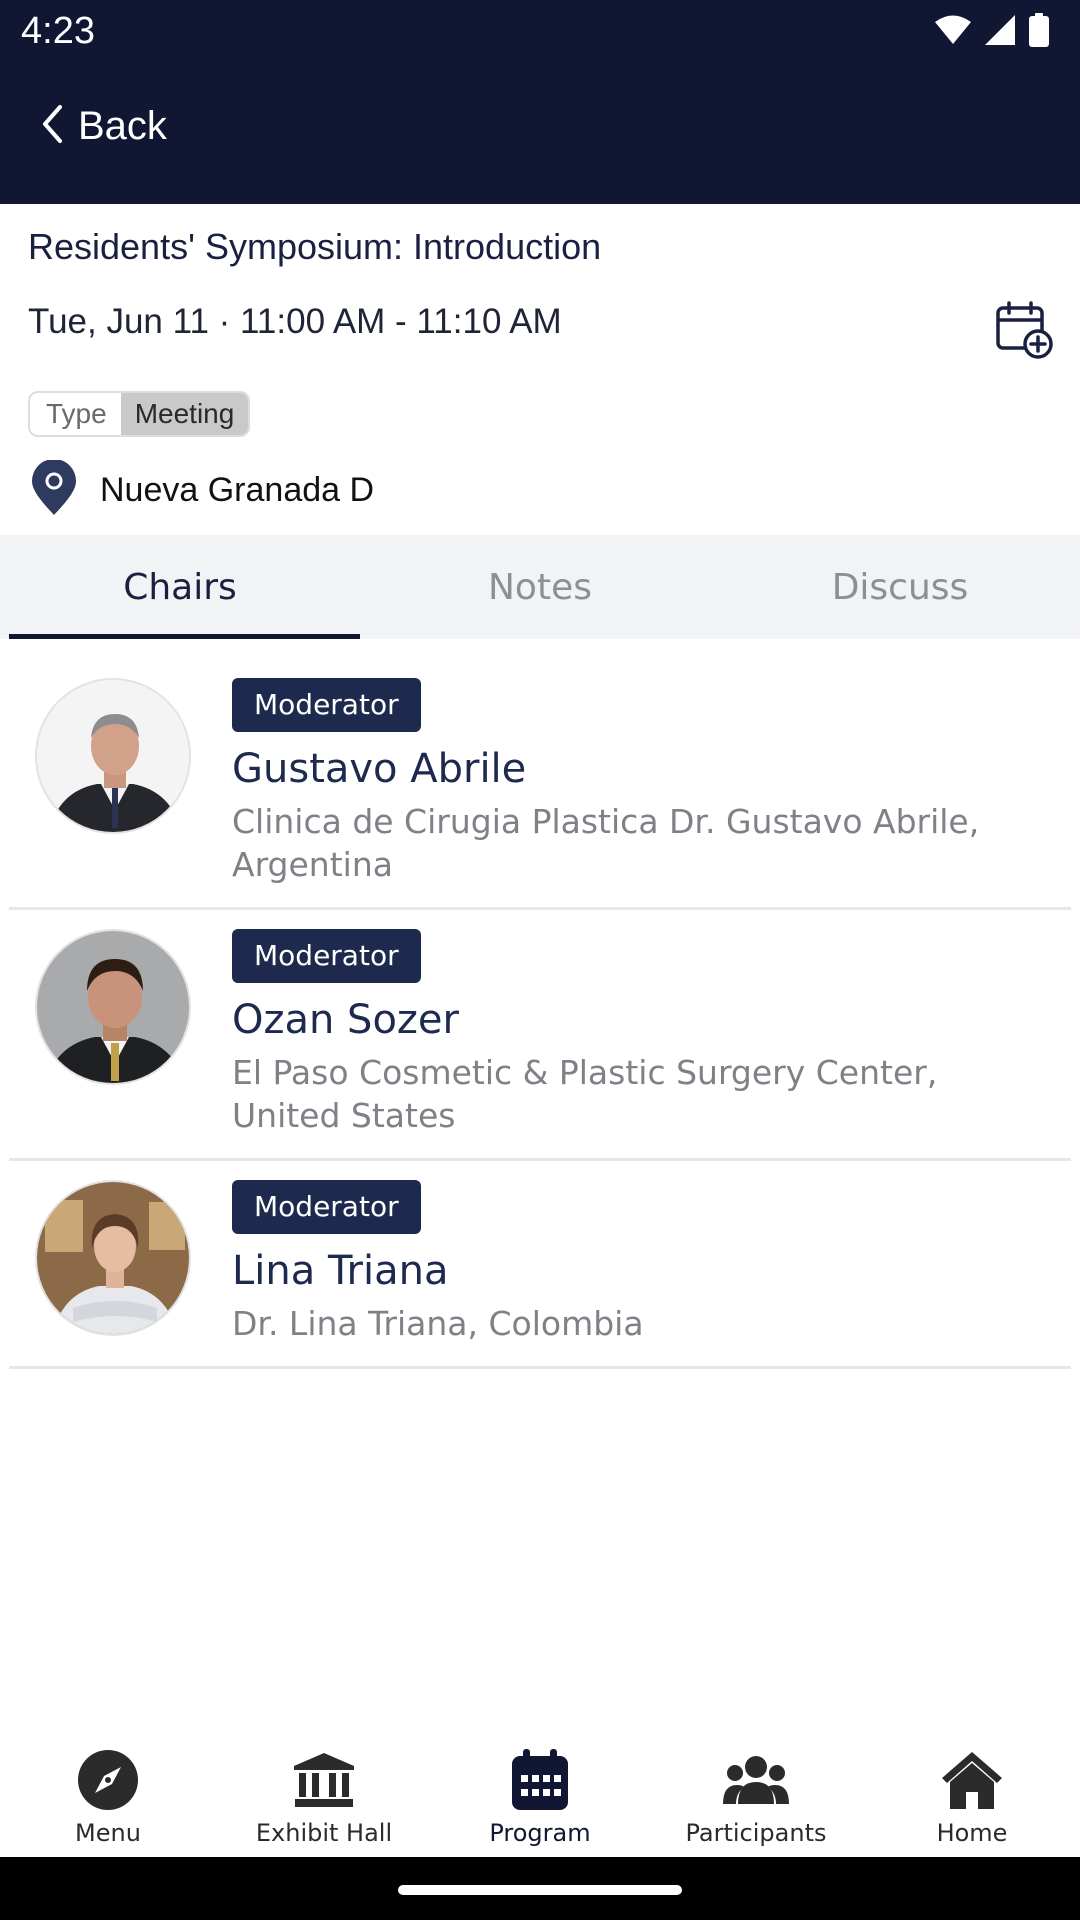 The height and width of the screenshot is (1920, 1080). I want to click on nav-program: Program, so click(540, 1793).